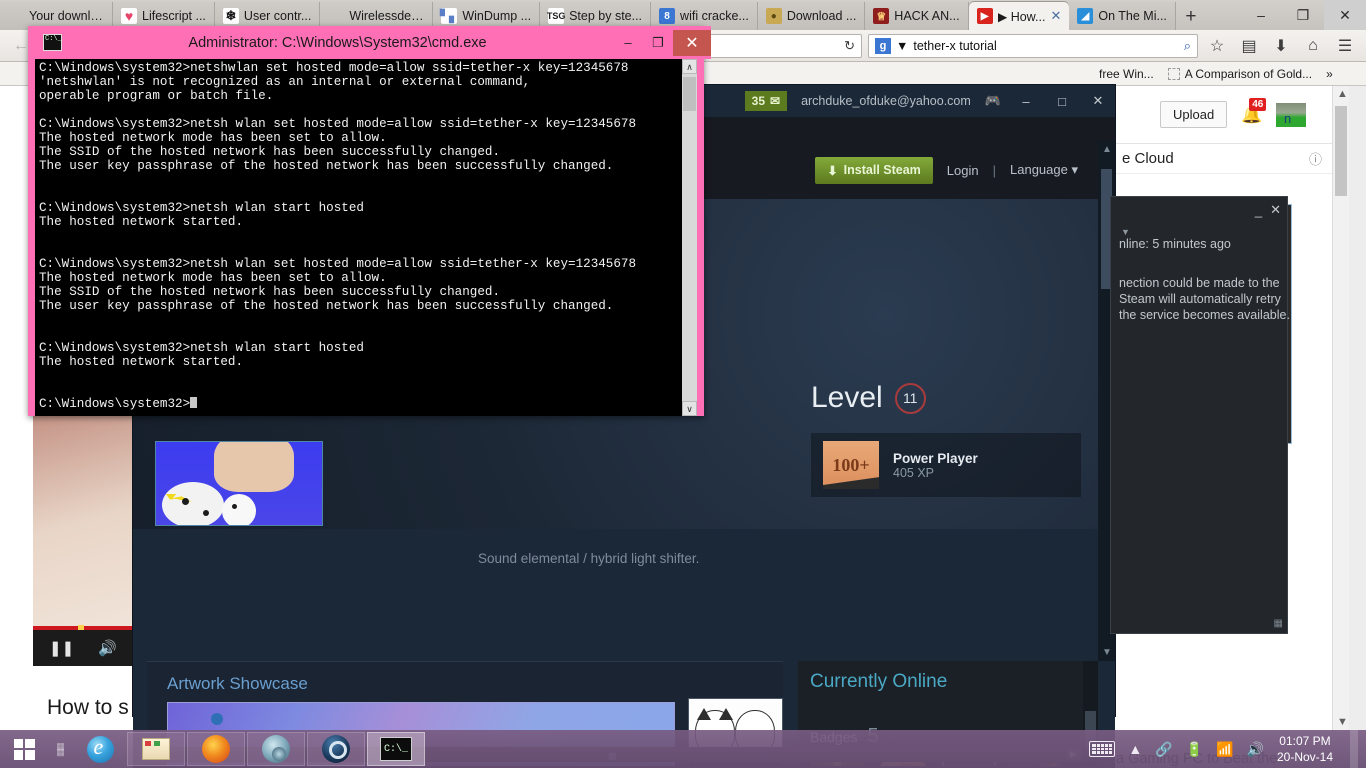  Describe the element at coordinates (239, 483) in the screenshot. I see `profile-artwork-image` at that location.